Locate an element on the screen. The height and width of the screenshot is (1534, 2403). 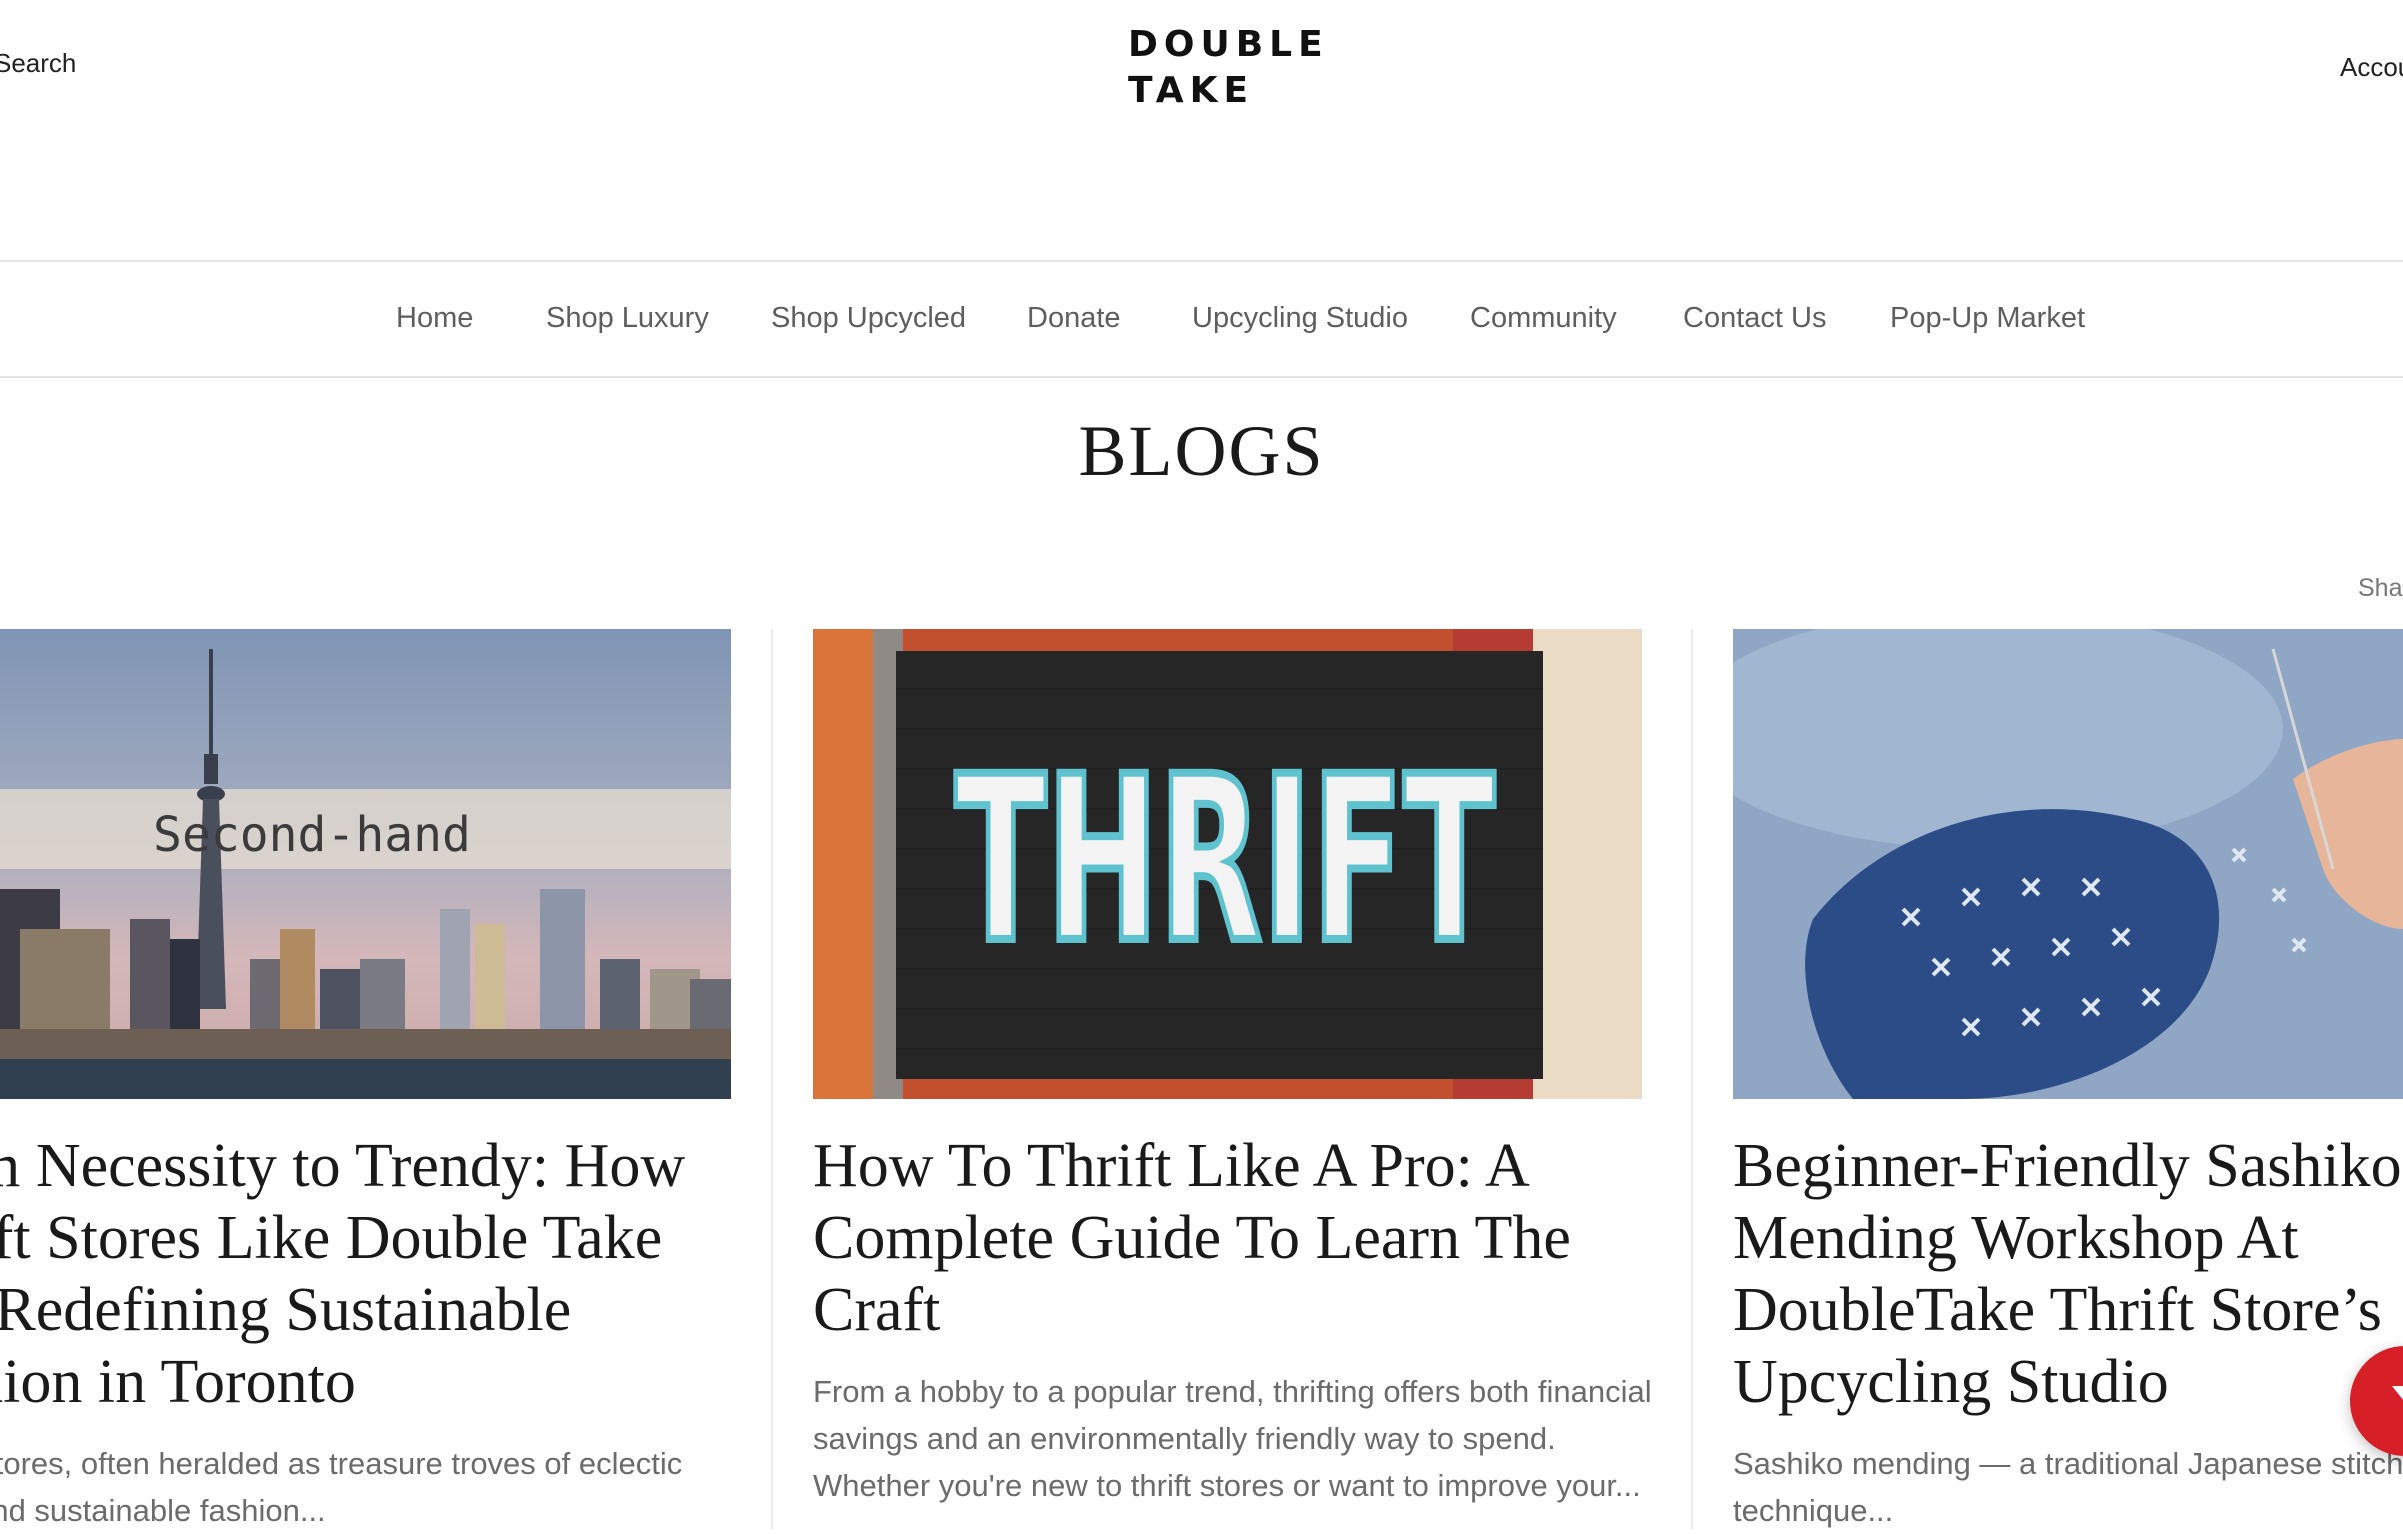
nav-item-contact-us: Contact Us is located at coordinates (1754, 318).